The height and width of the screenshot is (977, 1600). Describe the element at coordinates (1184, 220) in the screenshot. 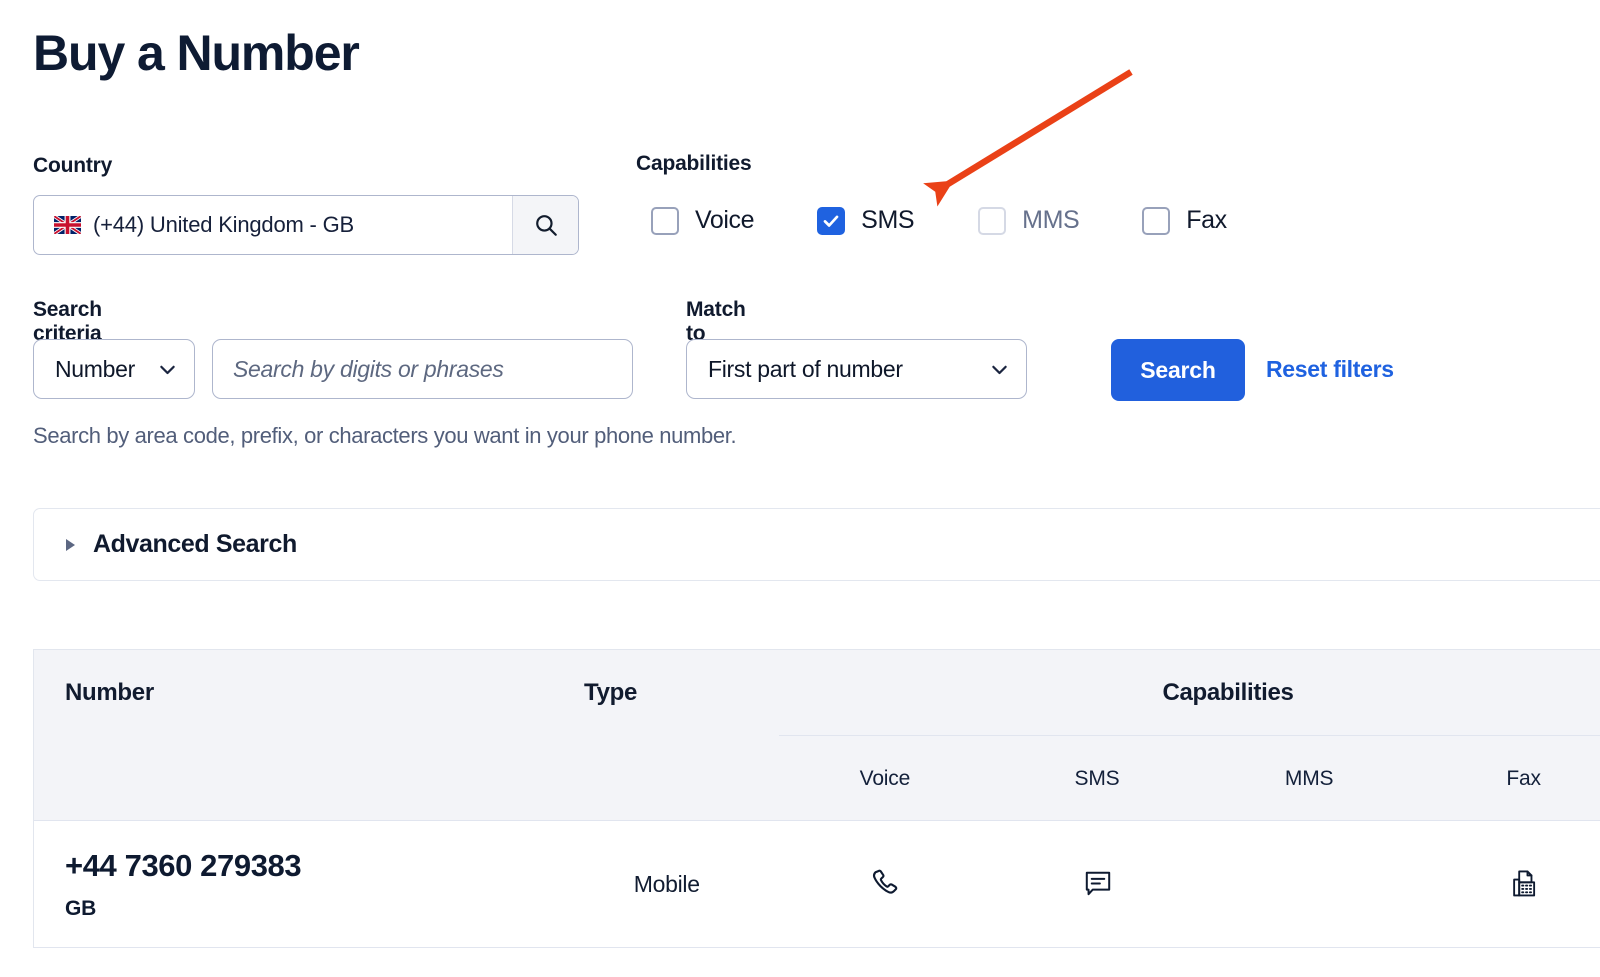

I see `capability-checkbox-fax: Fax` at that location.